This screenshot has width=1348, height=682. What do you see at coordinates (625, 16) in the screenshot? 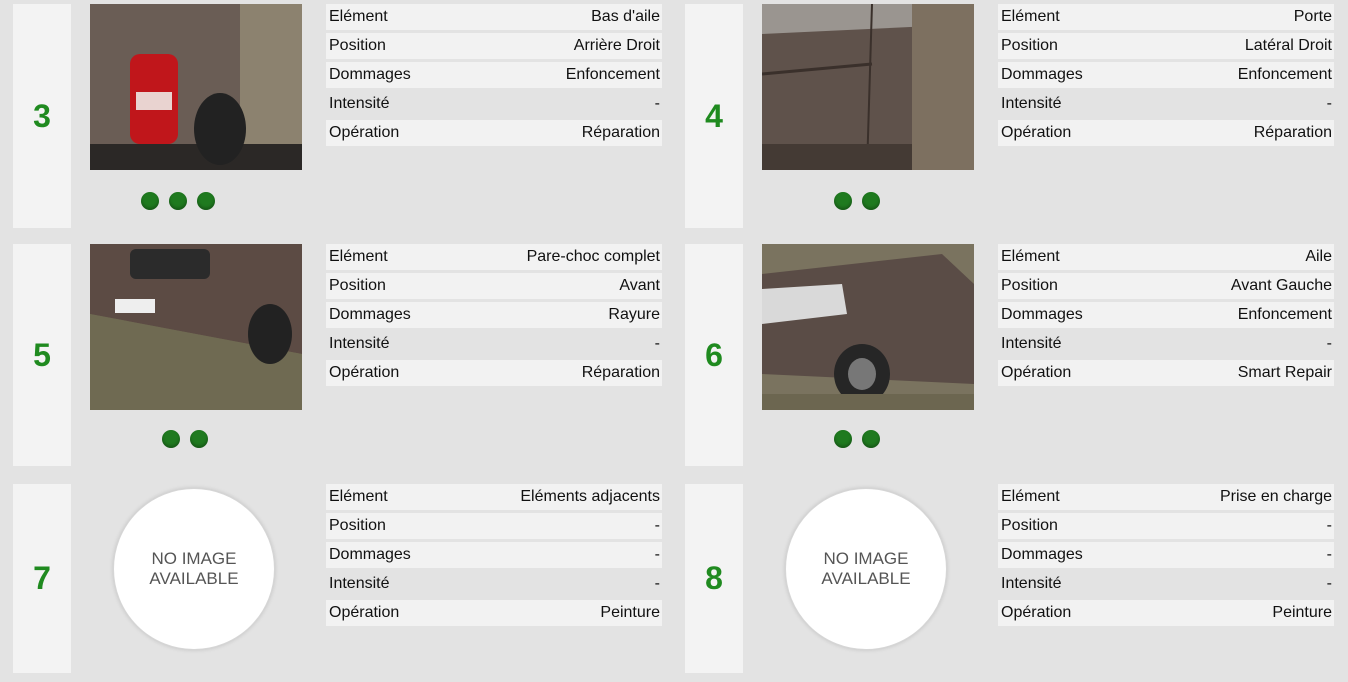
I see `detail-value: Bas d'aile` at bounding box center [625, 16].